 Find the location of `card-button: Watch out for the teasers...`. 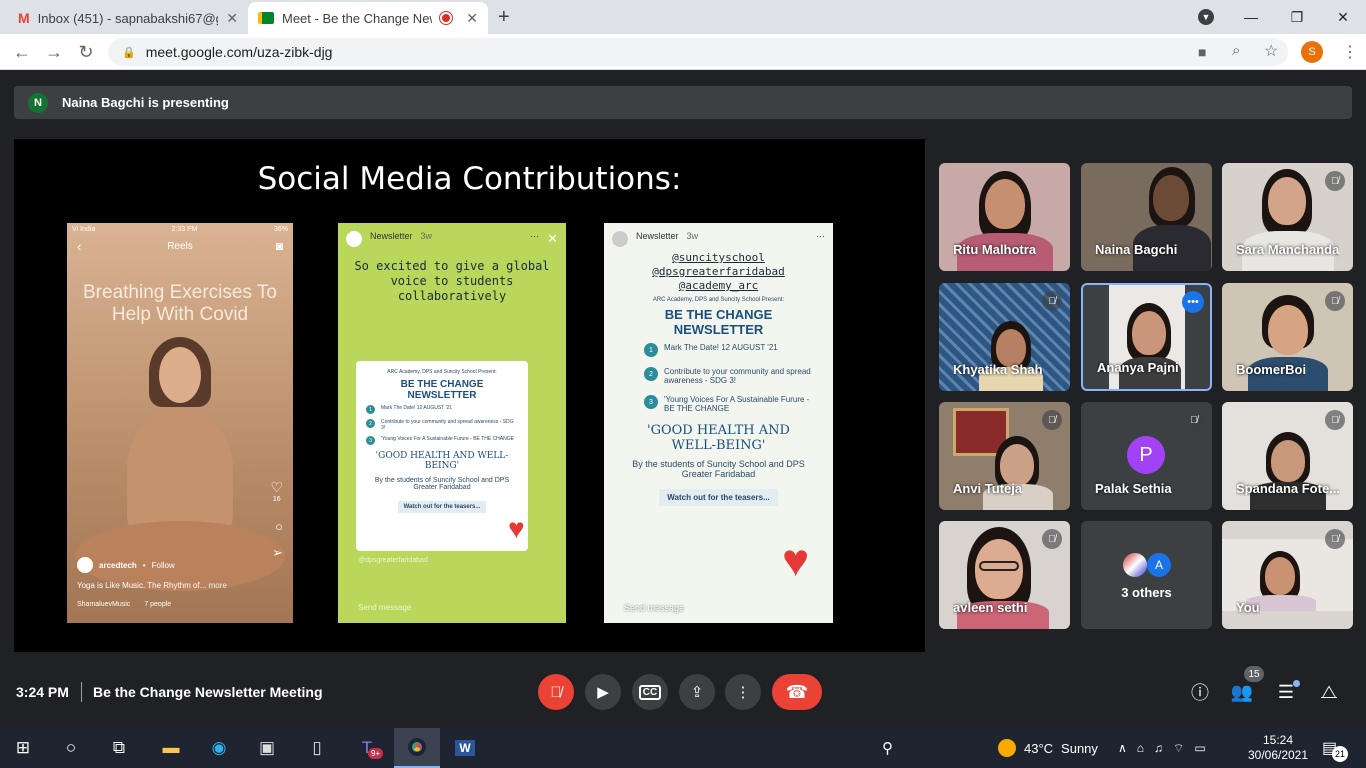

card-button: Watch out for the teasers... is located at coordinates (718, 497).